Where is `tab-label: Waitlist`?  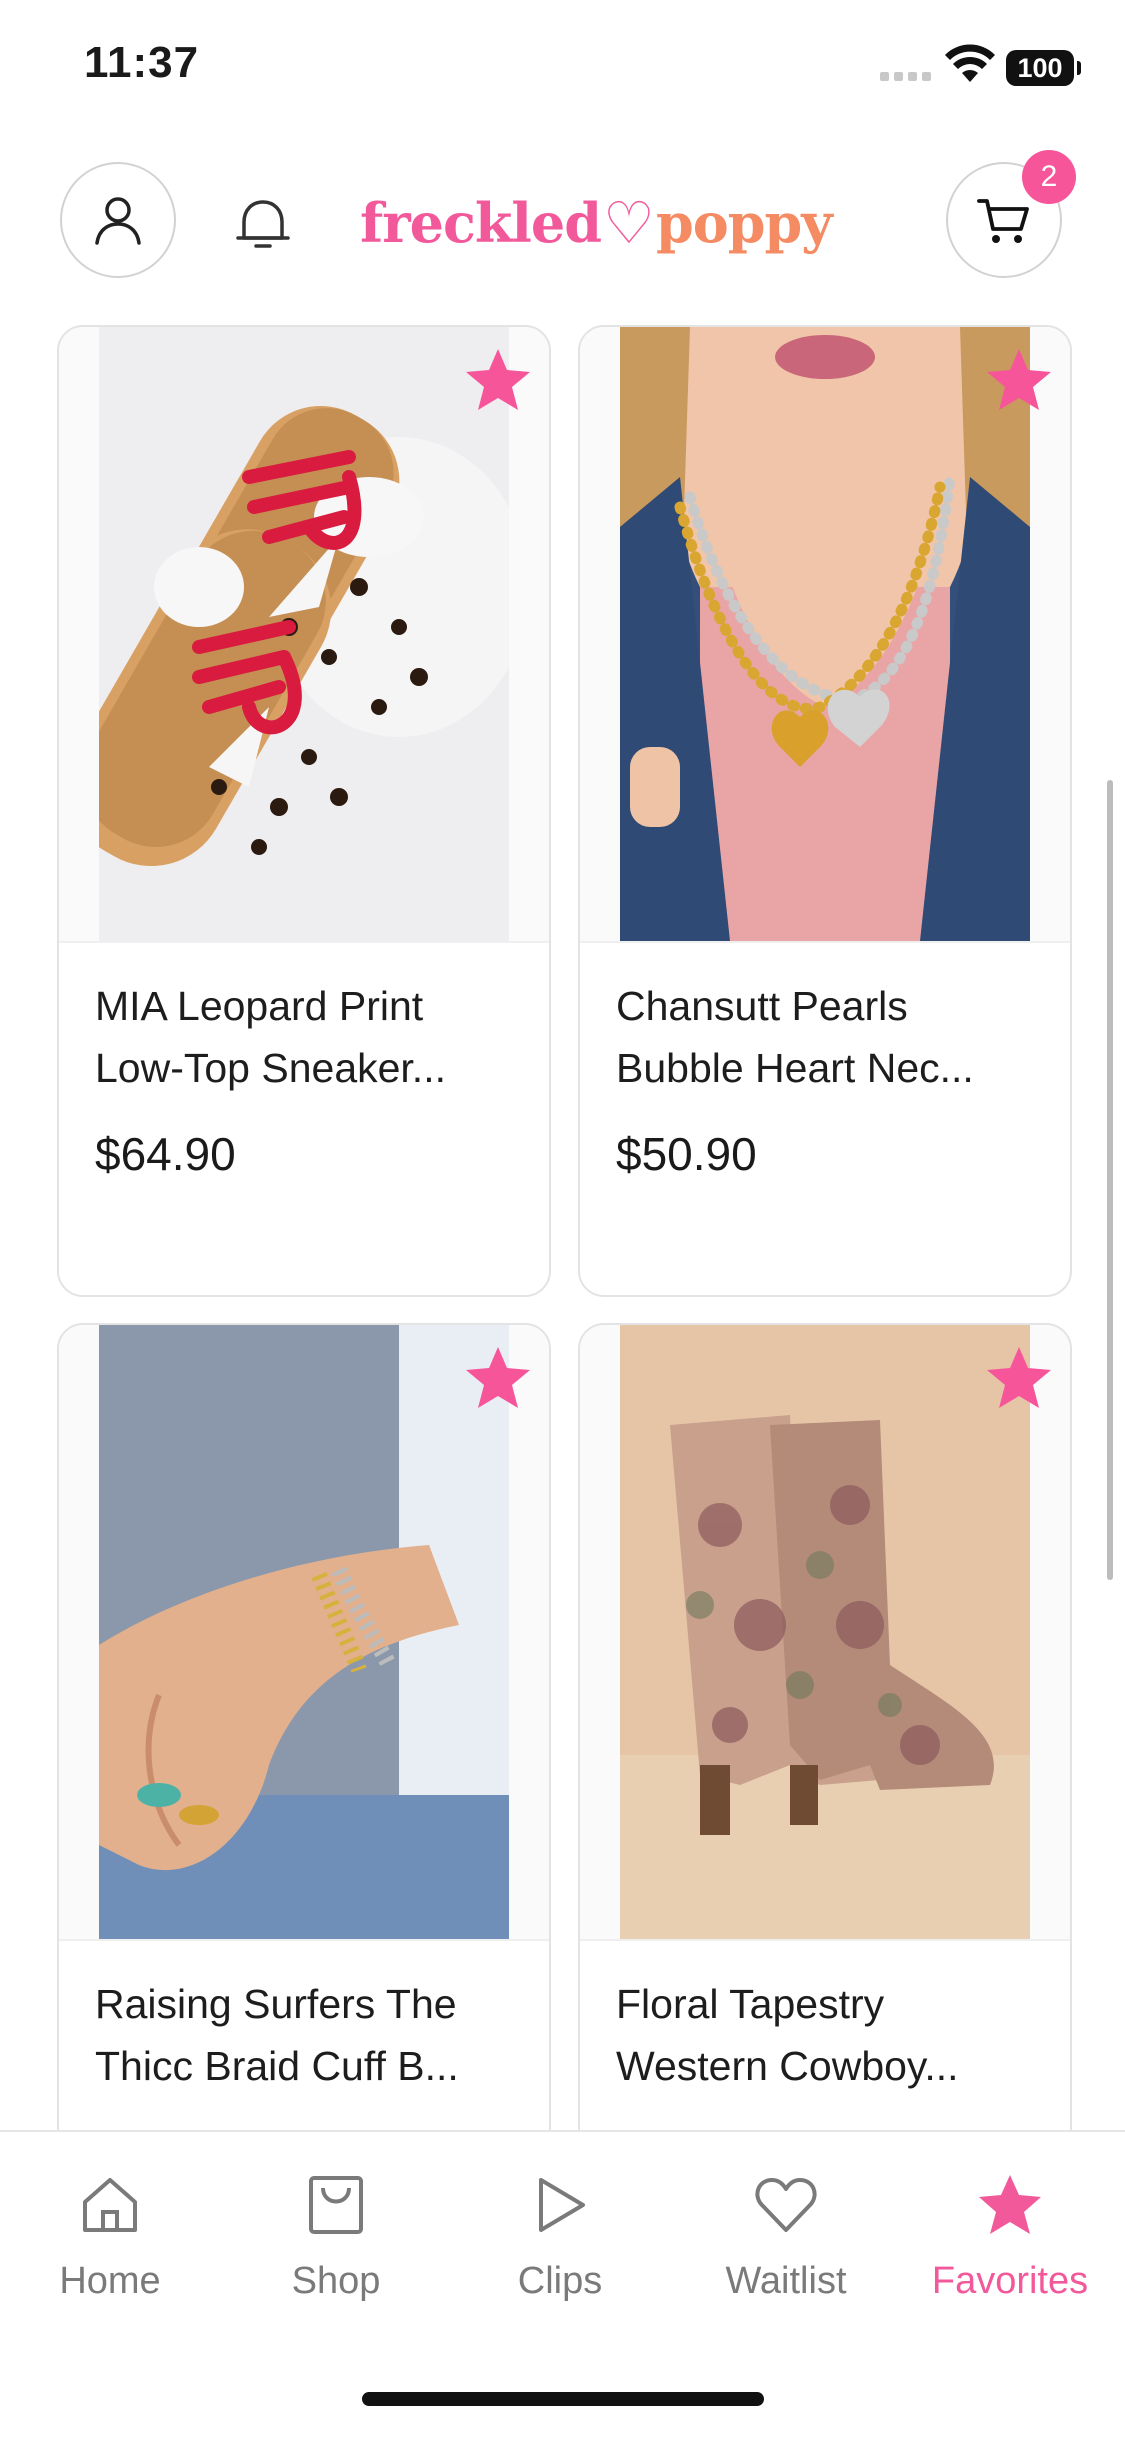 tab-label: Waitlist is located at coordinates (786, 2281).